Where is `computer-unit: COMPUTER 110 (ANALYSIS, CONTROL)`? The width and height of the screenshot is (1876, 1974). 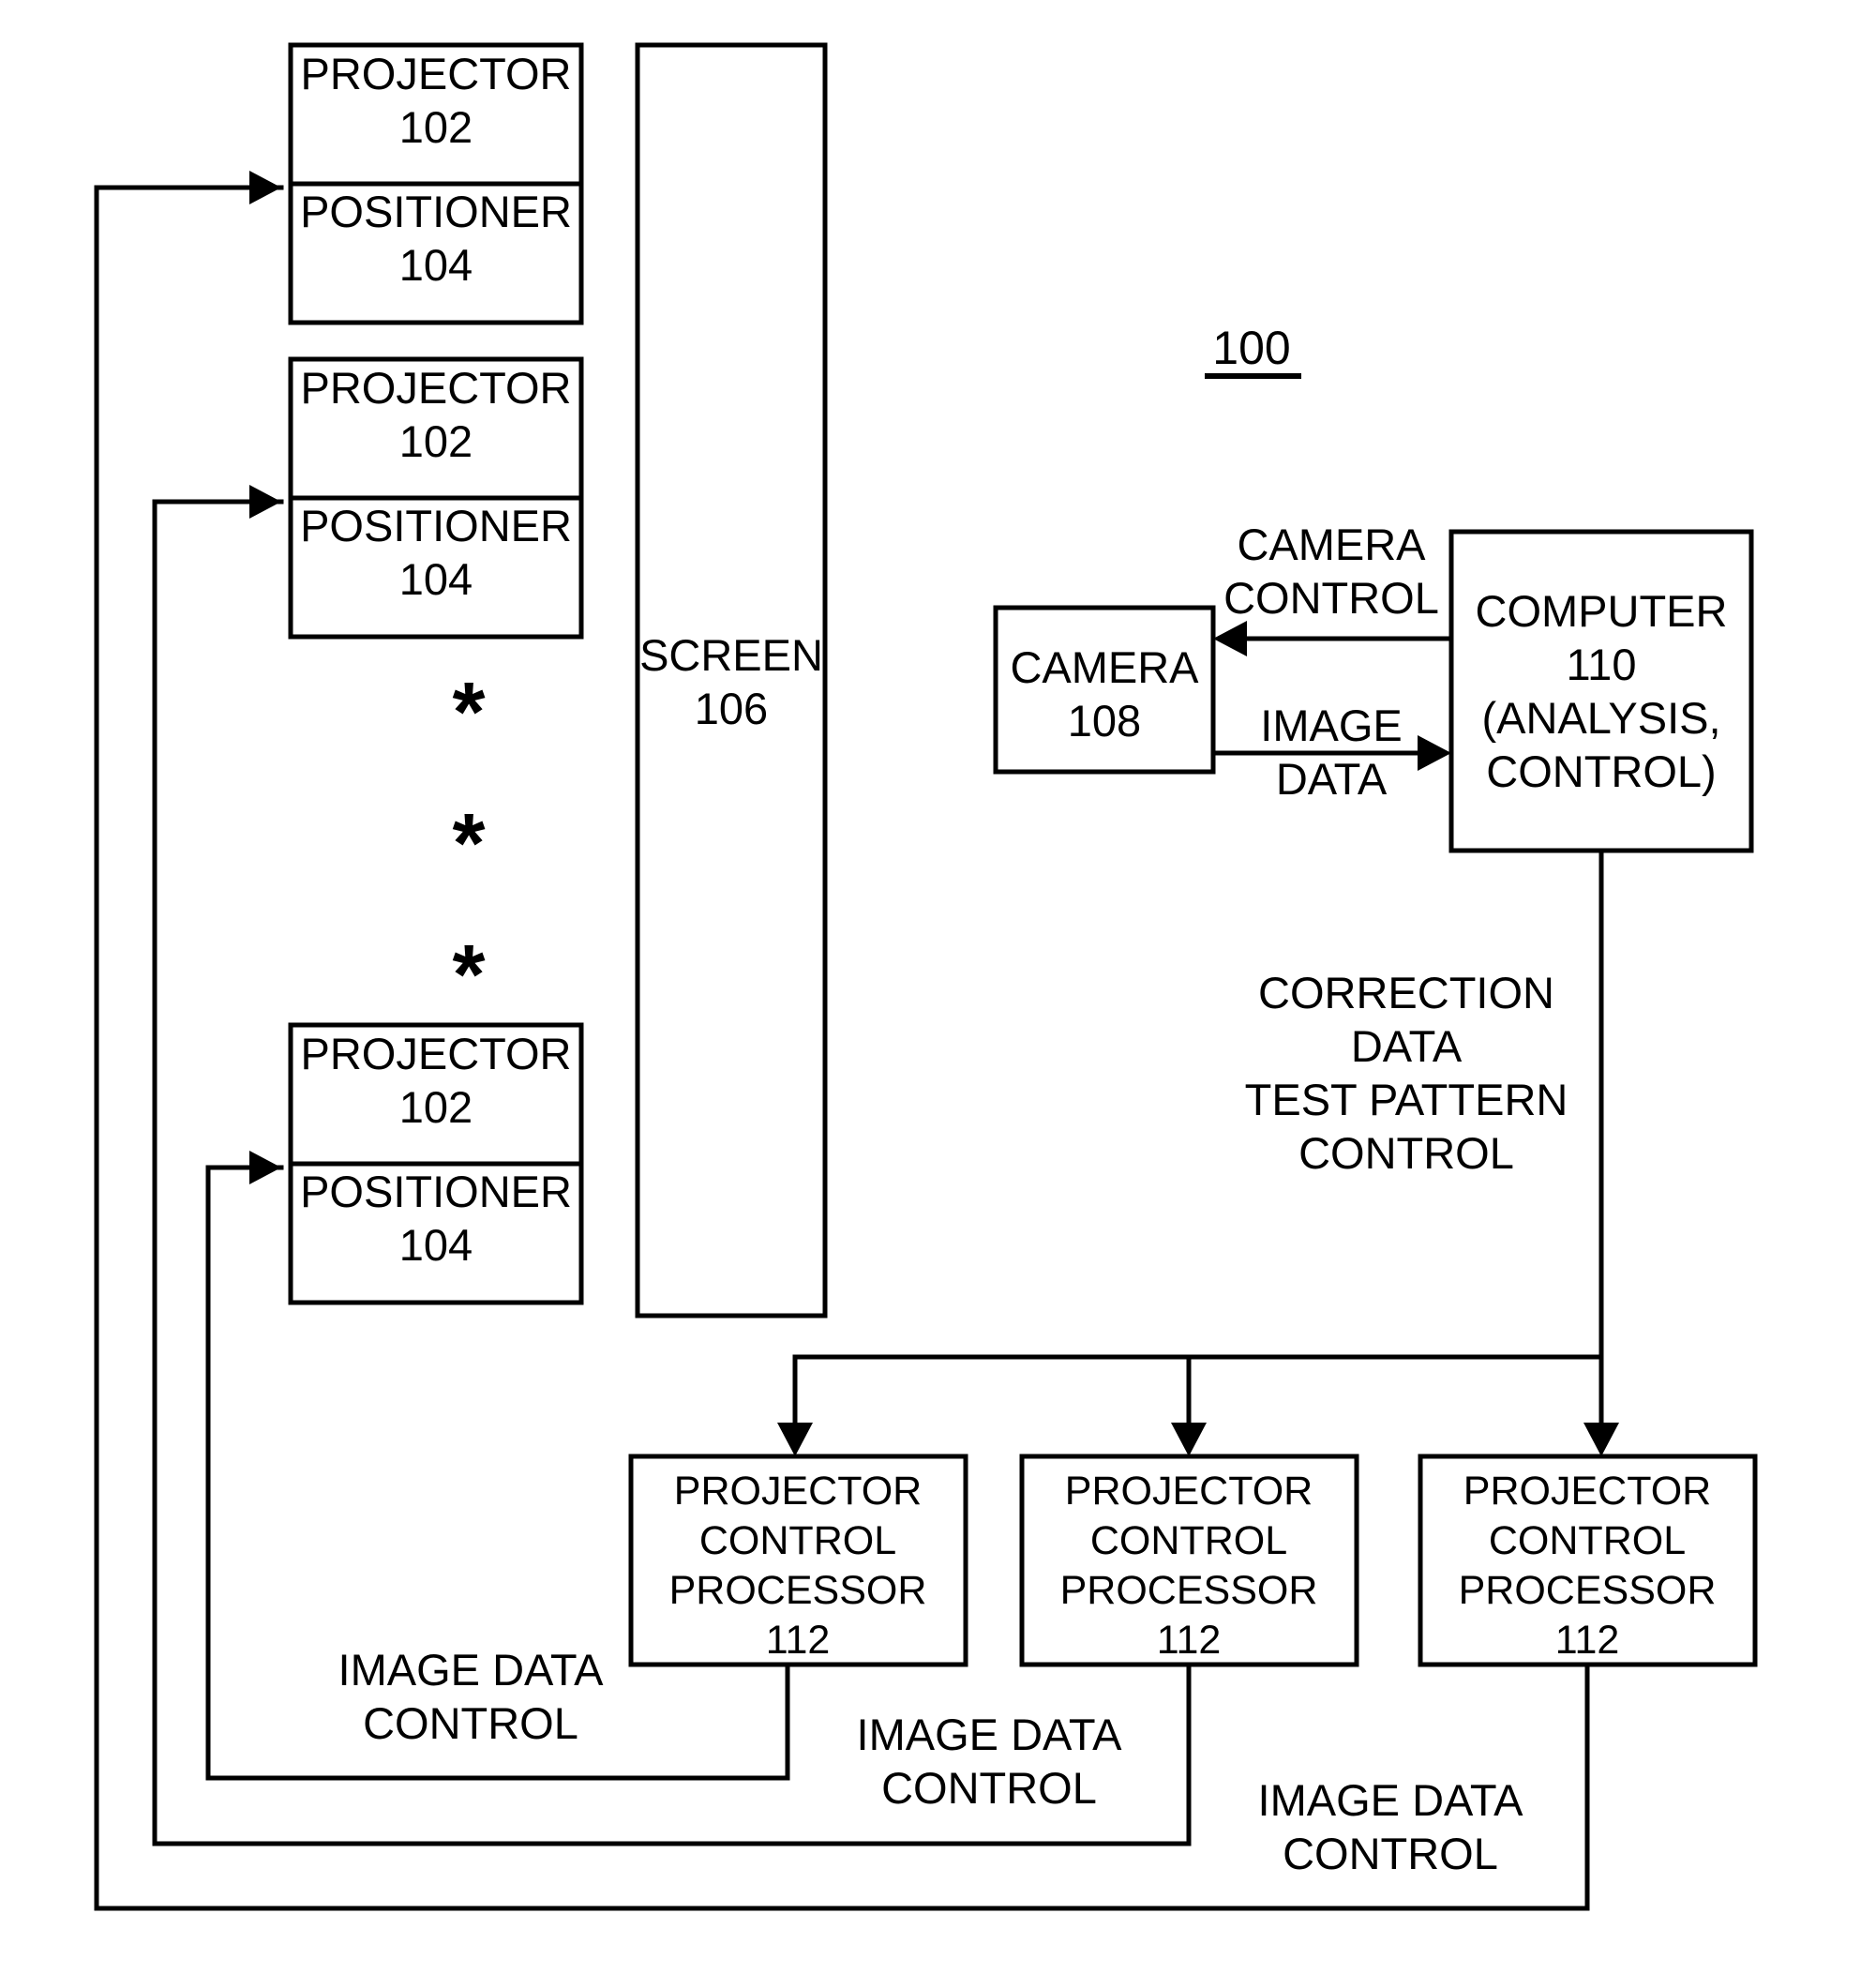
computer-unit: COMPUTER 110 (ANALYSIS, CONTROL) is located at coordinates (1601, 691).